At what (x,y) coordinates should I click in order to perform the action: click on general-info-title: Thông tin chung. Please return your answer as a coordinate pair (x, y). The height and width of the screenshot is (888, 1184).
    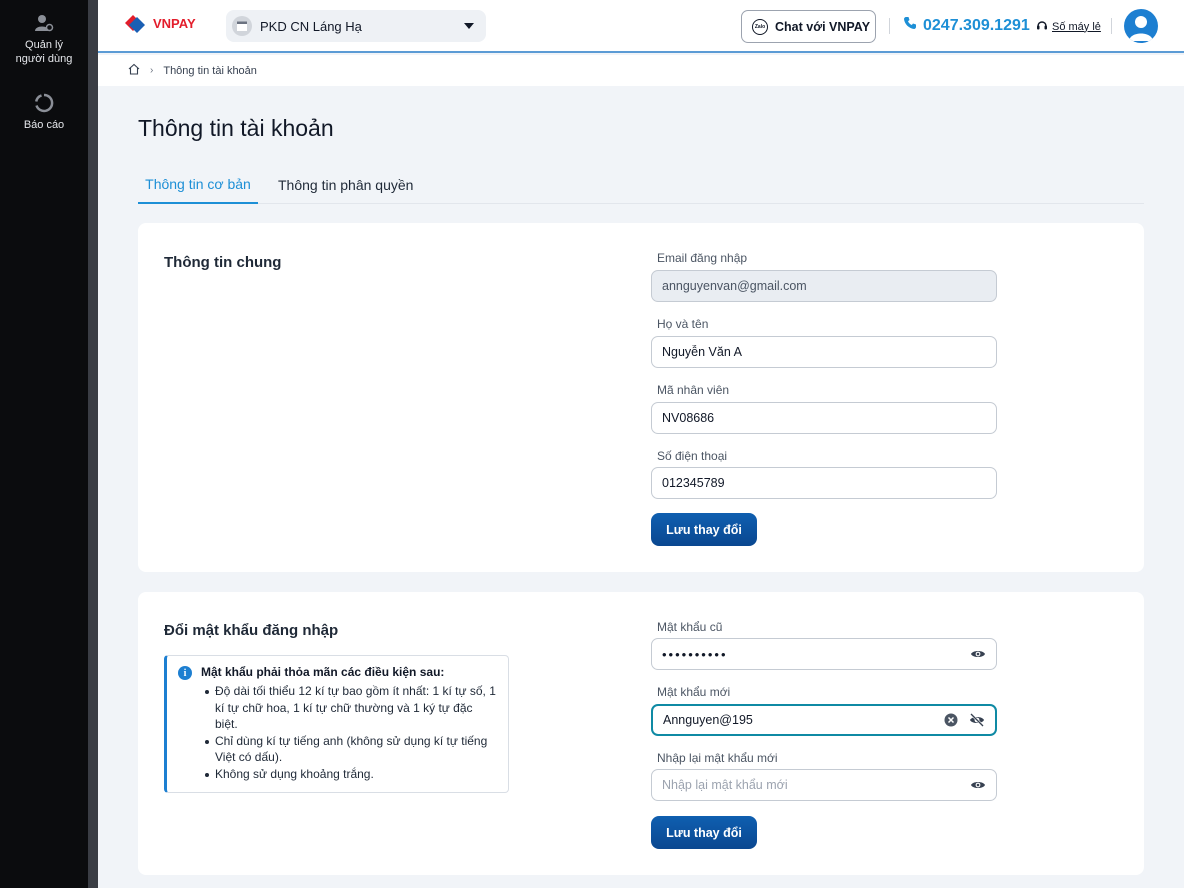
    Looking at the image, I should click on (223, 262).